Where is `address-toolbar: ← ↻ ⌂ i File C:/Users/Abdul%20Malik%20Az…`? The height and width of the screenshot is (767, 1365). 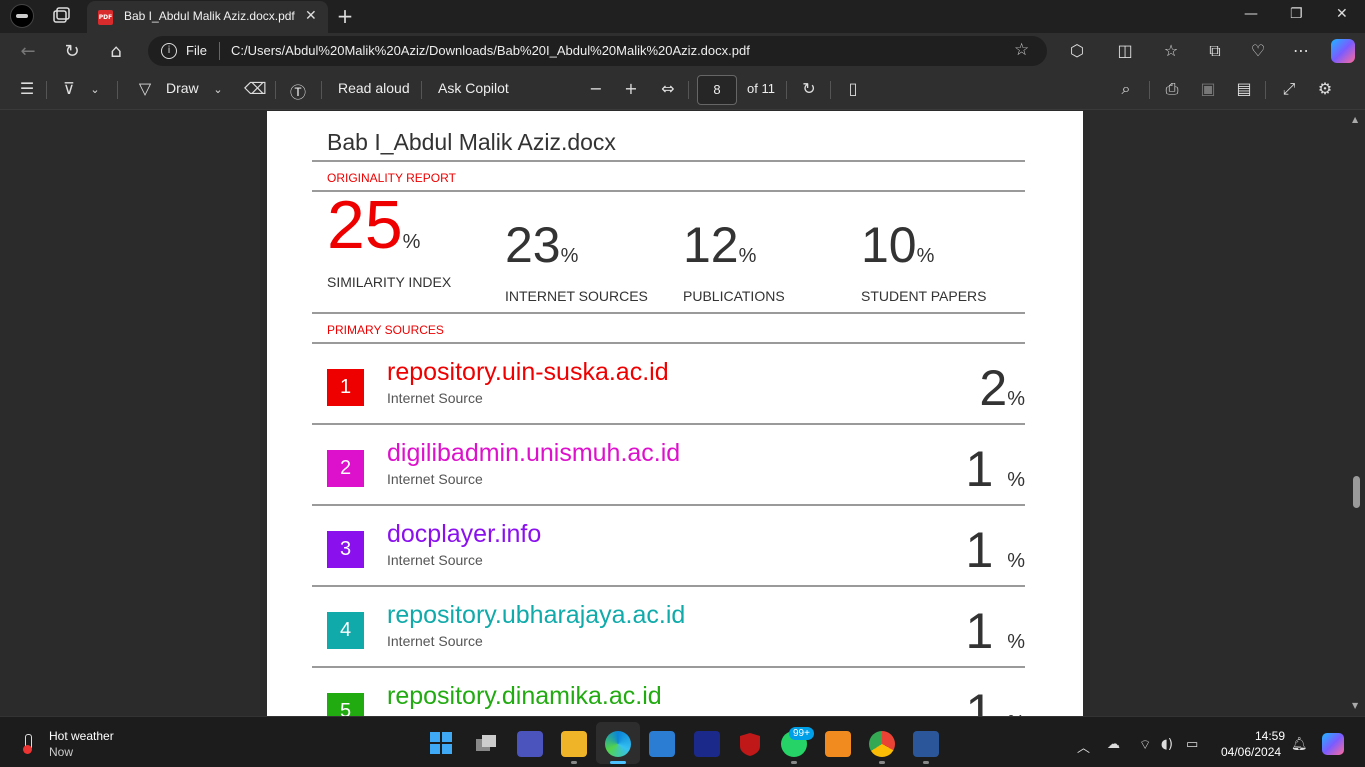
address-toolbar: ← ↻ ⌂ i File C:/Users/Abdul%20Malik%20Az… is located at coordinates (682, 51).